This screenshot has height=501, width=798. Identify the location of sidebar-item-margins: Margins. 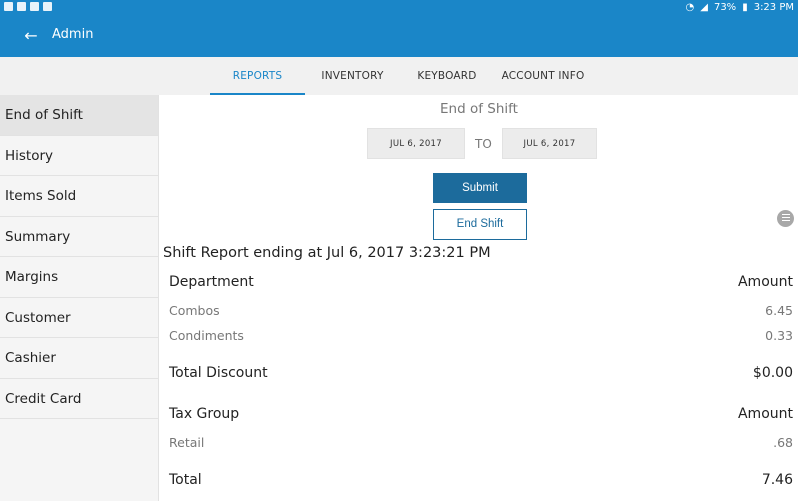
(79, 277).